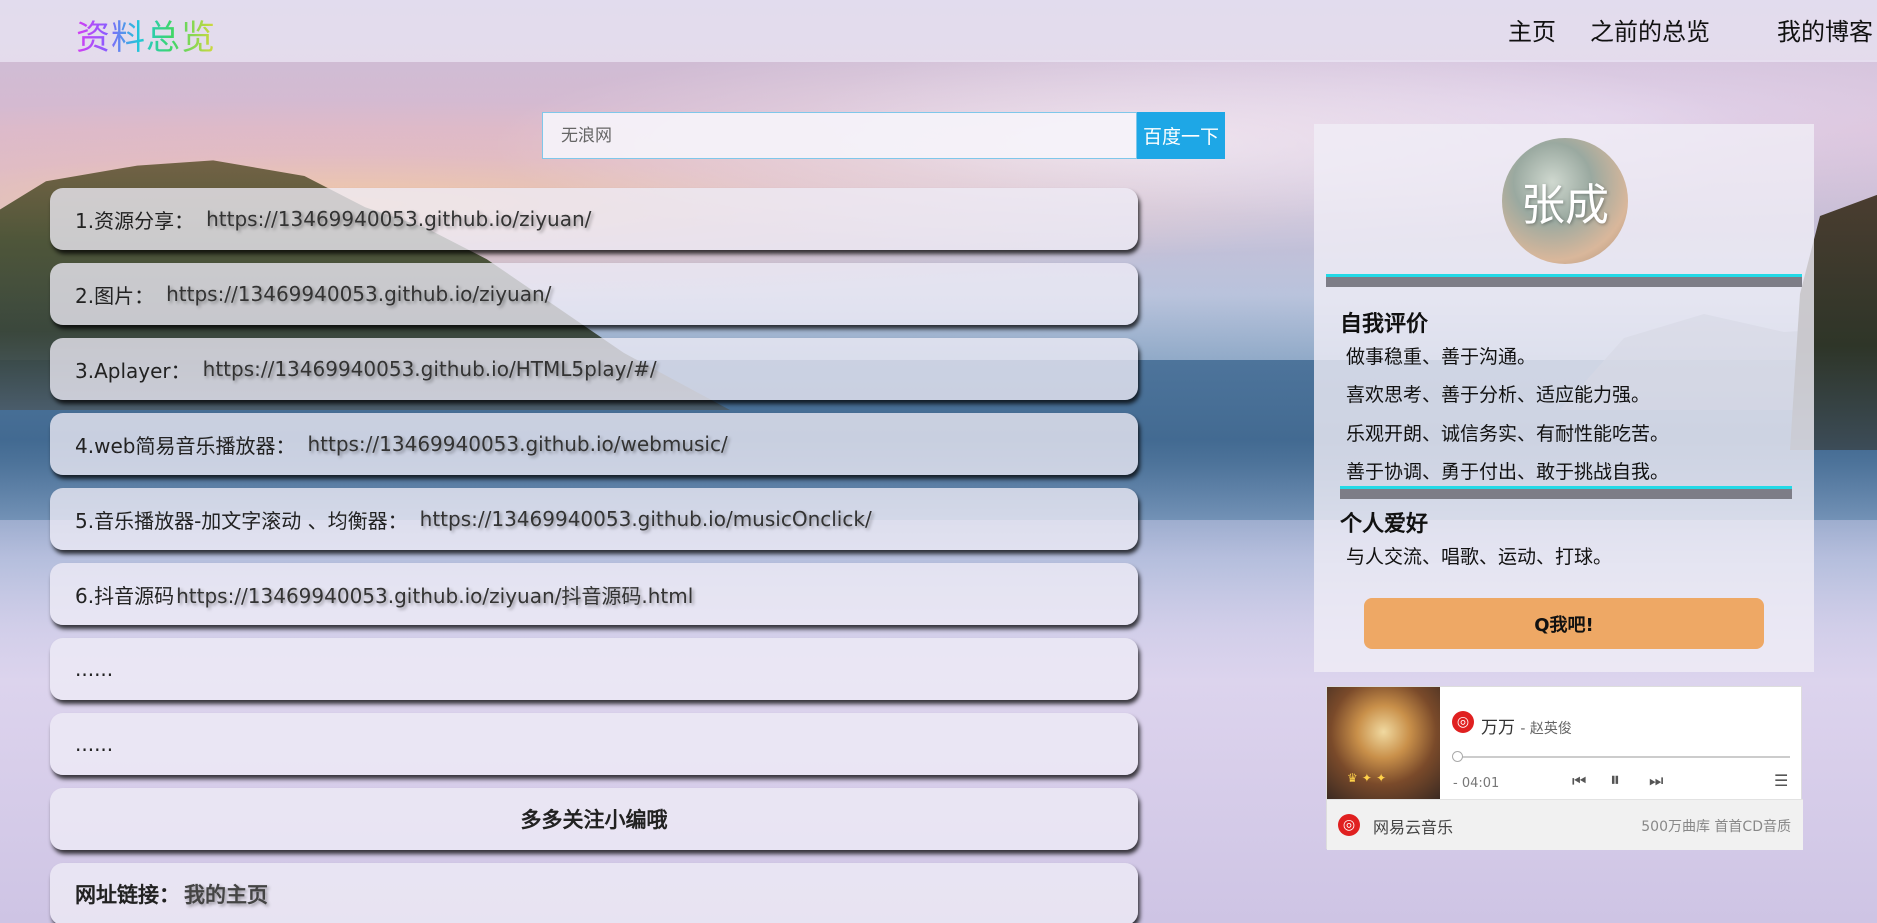 This screenshot has height=923, width=1877. I want to click on follow-text: 多多关注小编哦, so click(594, 820).